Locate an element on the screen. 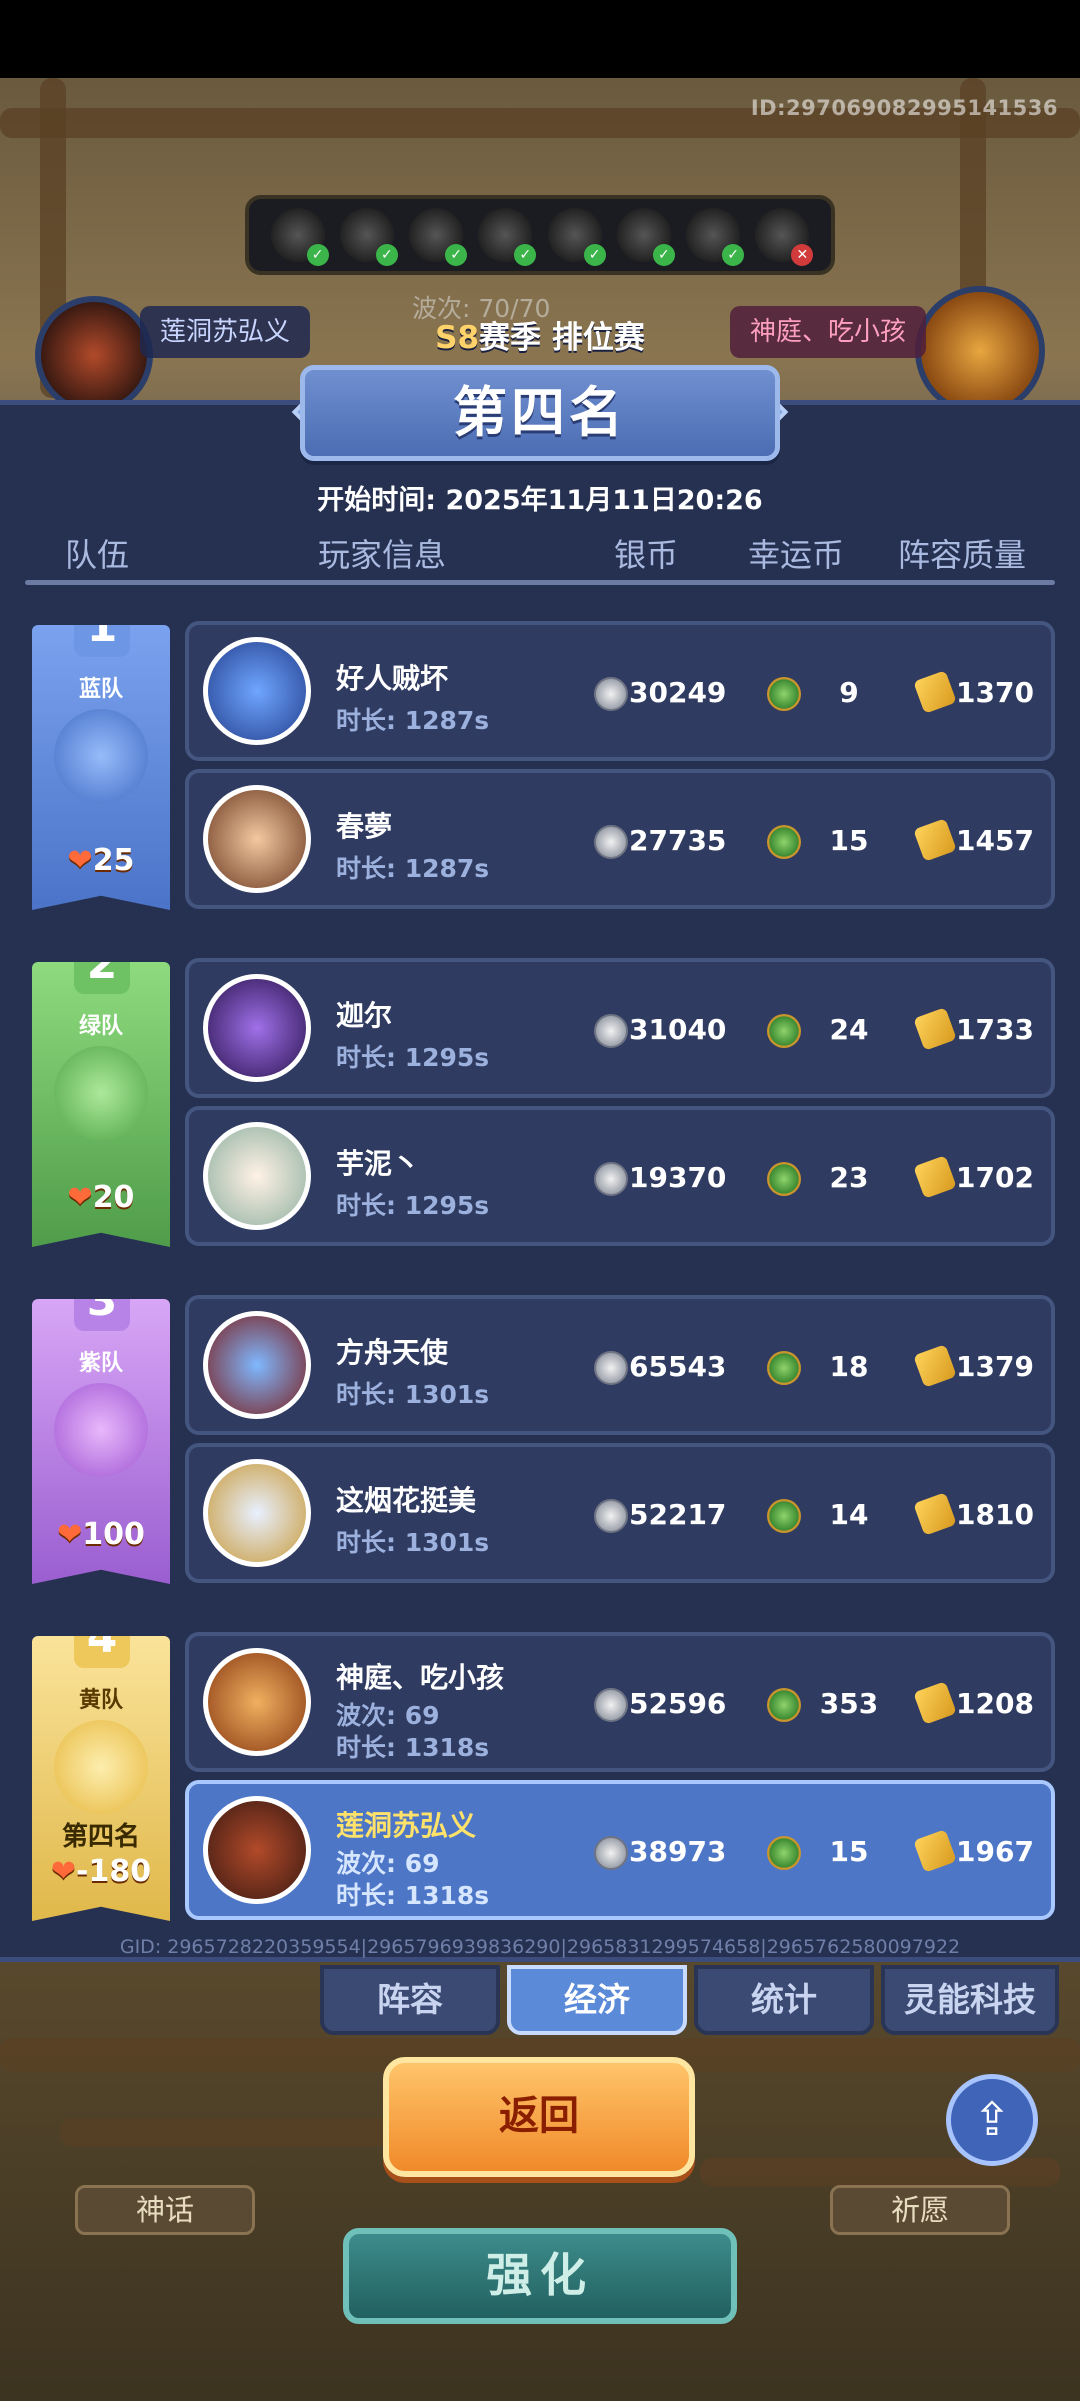 Image resolution: width=1080 pixels, height=2401 pixels. tab-lineup: 阵容 is located at coordinates (410, 2000).